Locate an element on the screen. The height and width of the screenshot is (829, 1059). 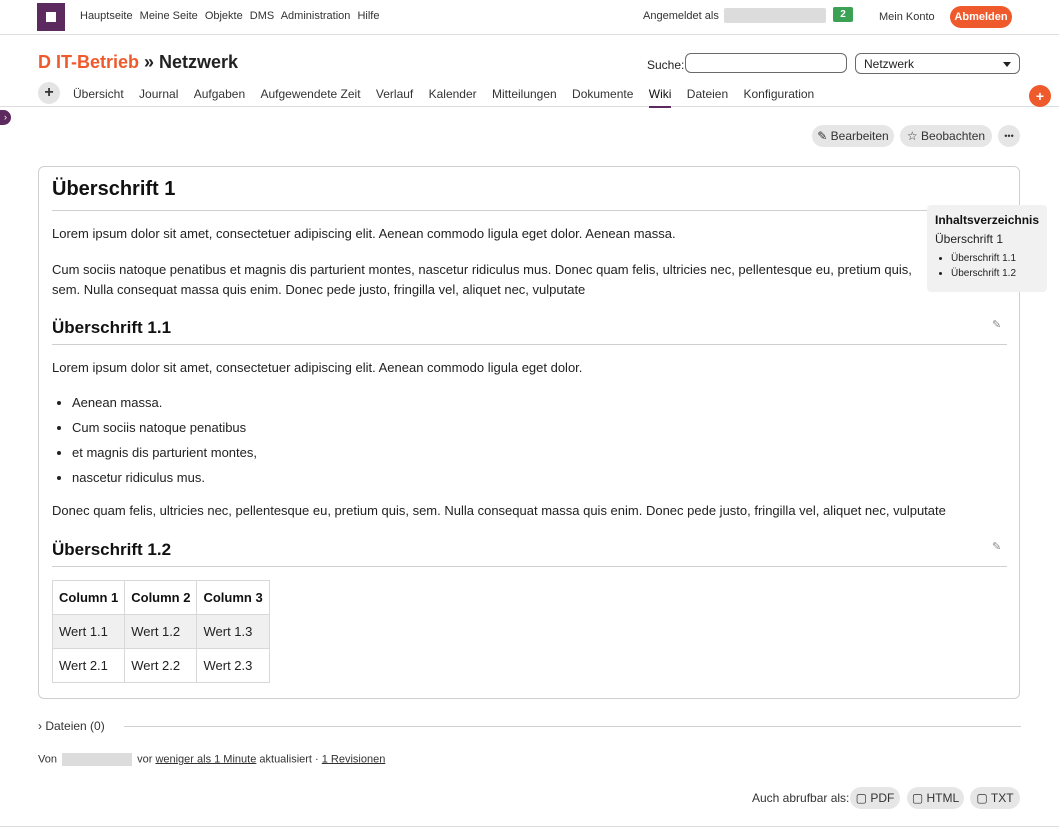
export-html-label: HTML is located at coordinates (943, 798).